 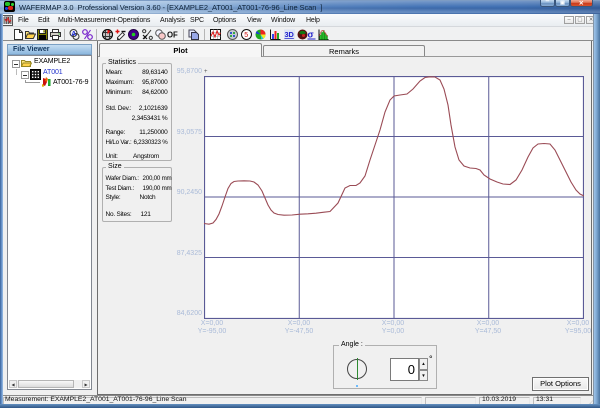 I want to click on svg-text: 3D, so click(x=288, y=34).